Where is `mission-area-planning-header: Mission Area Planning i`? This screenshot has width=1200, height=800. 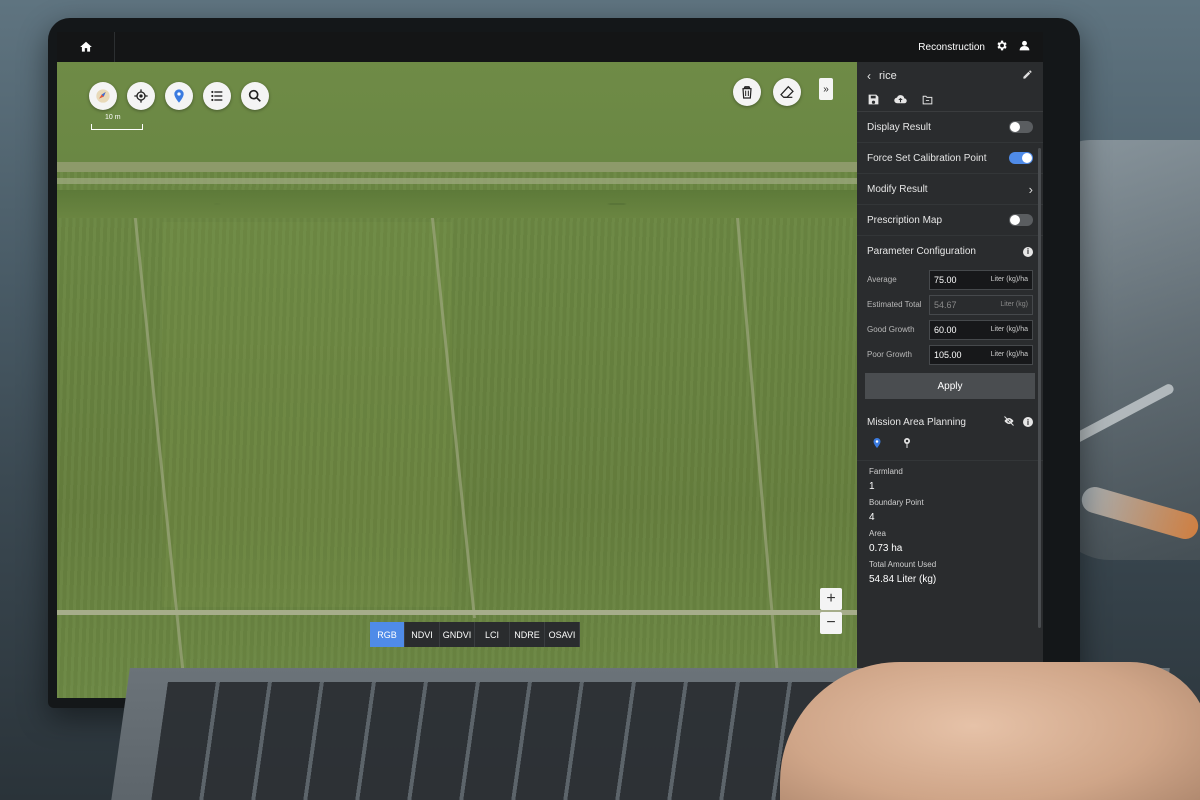
mission-area-planning-header: Mission Area Planning i is located at coordinates (950, 422).